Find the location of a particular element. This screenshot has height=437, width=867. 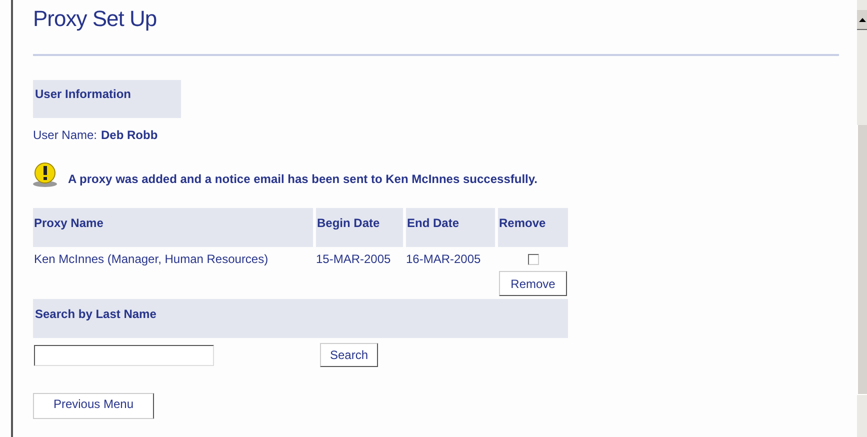

scroll-up-icon is located at coordinates (862, 20).